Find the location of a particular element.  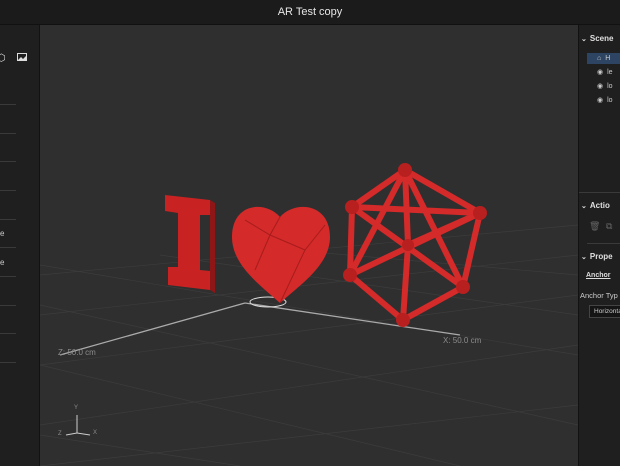

left-panel: ⬡ e e is located at coordinates (20, 245).